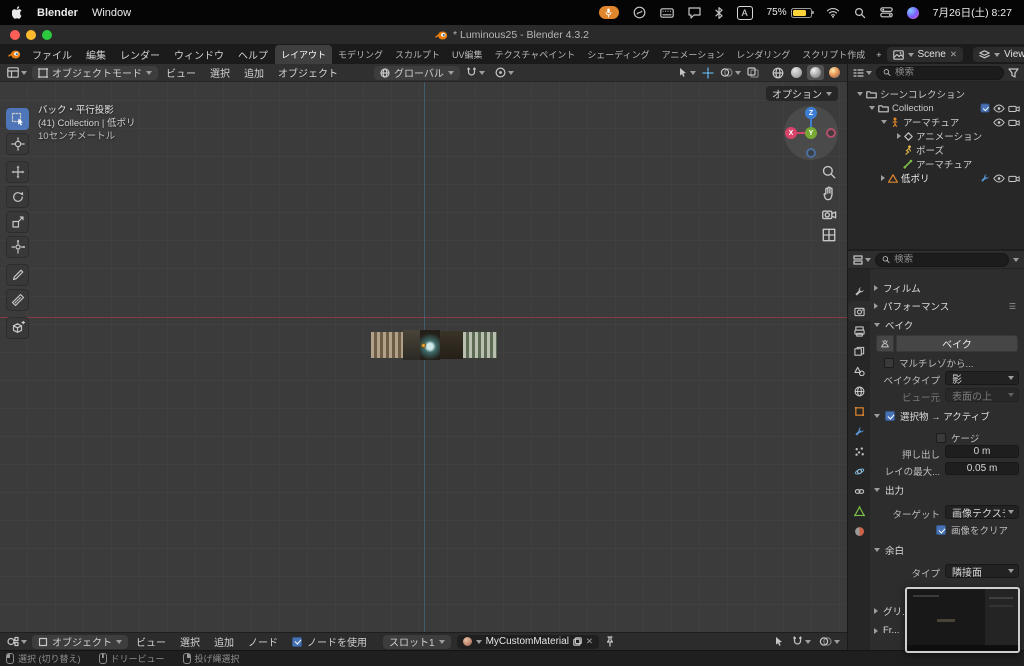 The width and height of the screenshot is (1024, 666). What do you see at coordinates (890, 416) in the screenshot?
I see `selected-to-active-checkbox` at bounding box center [890, 416].